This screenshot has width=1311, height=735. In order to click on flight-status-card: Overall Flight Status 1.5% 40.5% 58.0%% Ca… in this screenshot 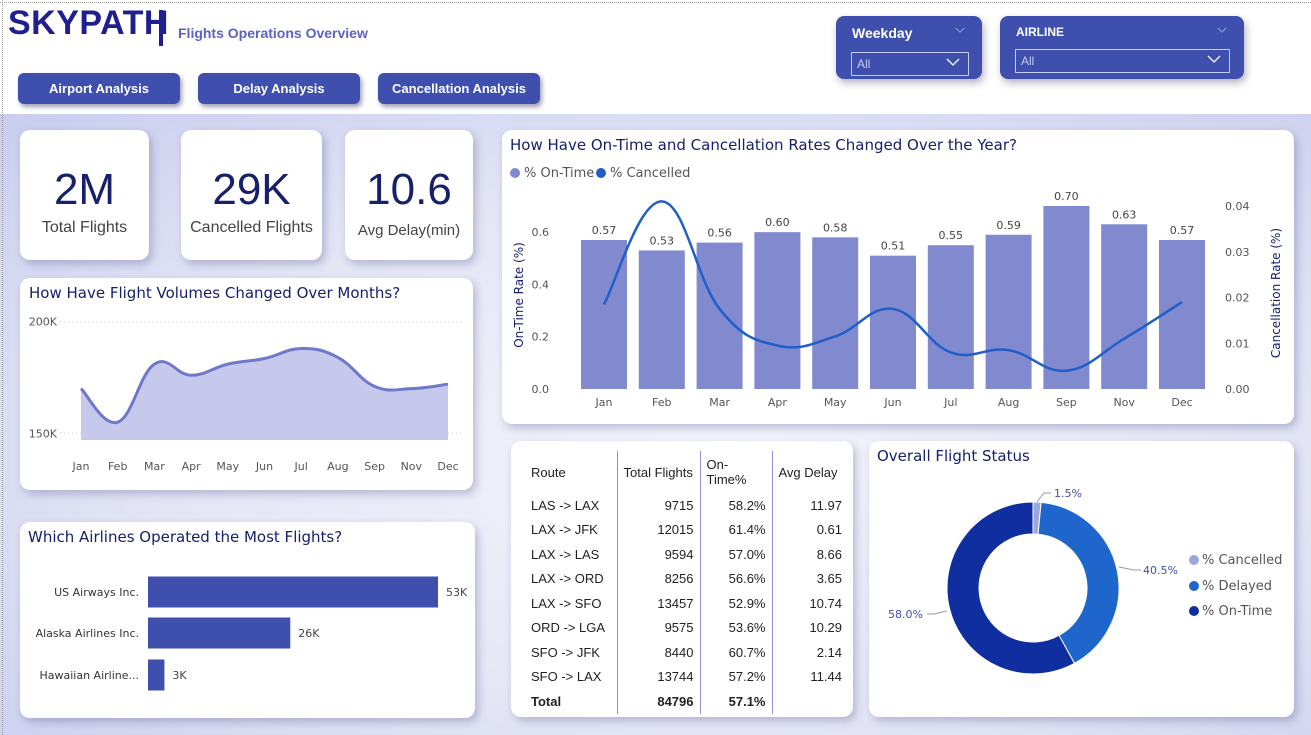, I will do `click(1081, 579)`.